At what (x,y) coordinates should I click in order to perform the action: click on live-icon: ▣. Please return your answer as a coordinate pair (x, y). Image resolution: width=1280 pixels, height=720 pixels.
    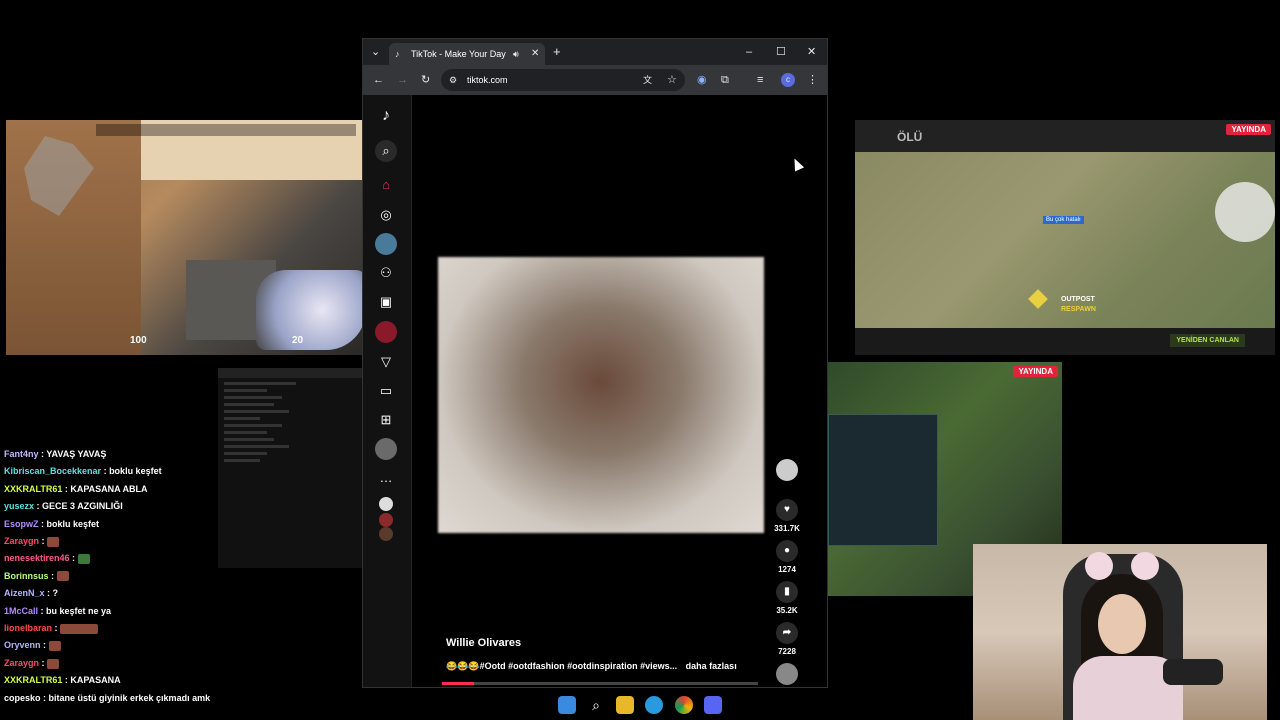
    Looking at the image, I should click on (386, 302).